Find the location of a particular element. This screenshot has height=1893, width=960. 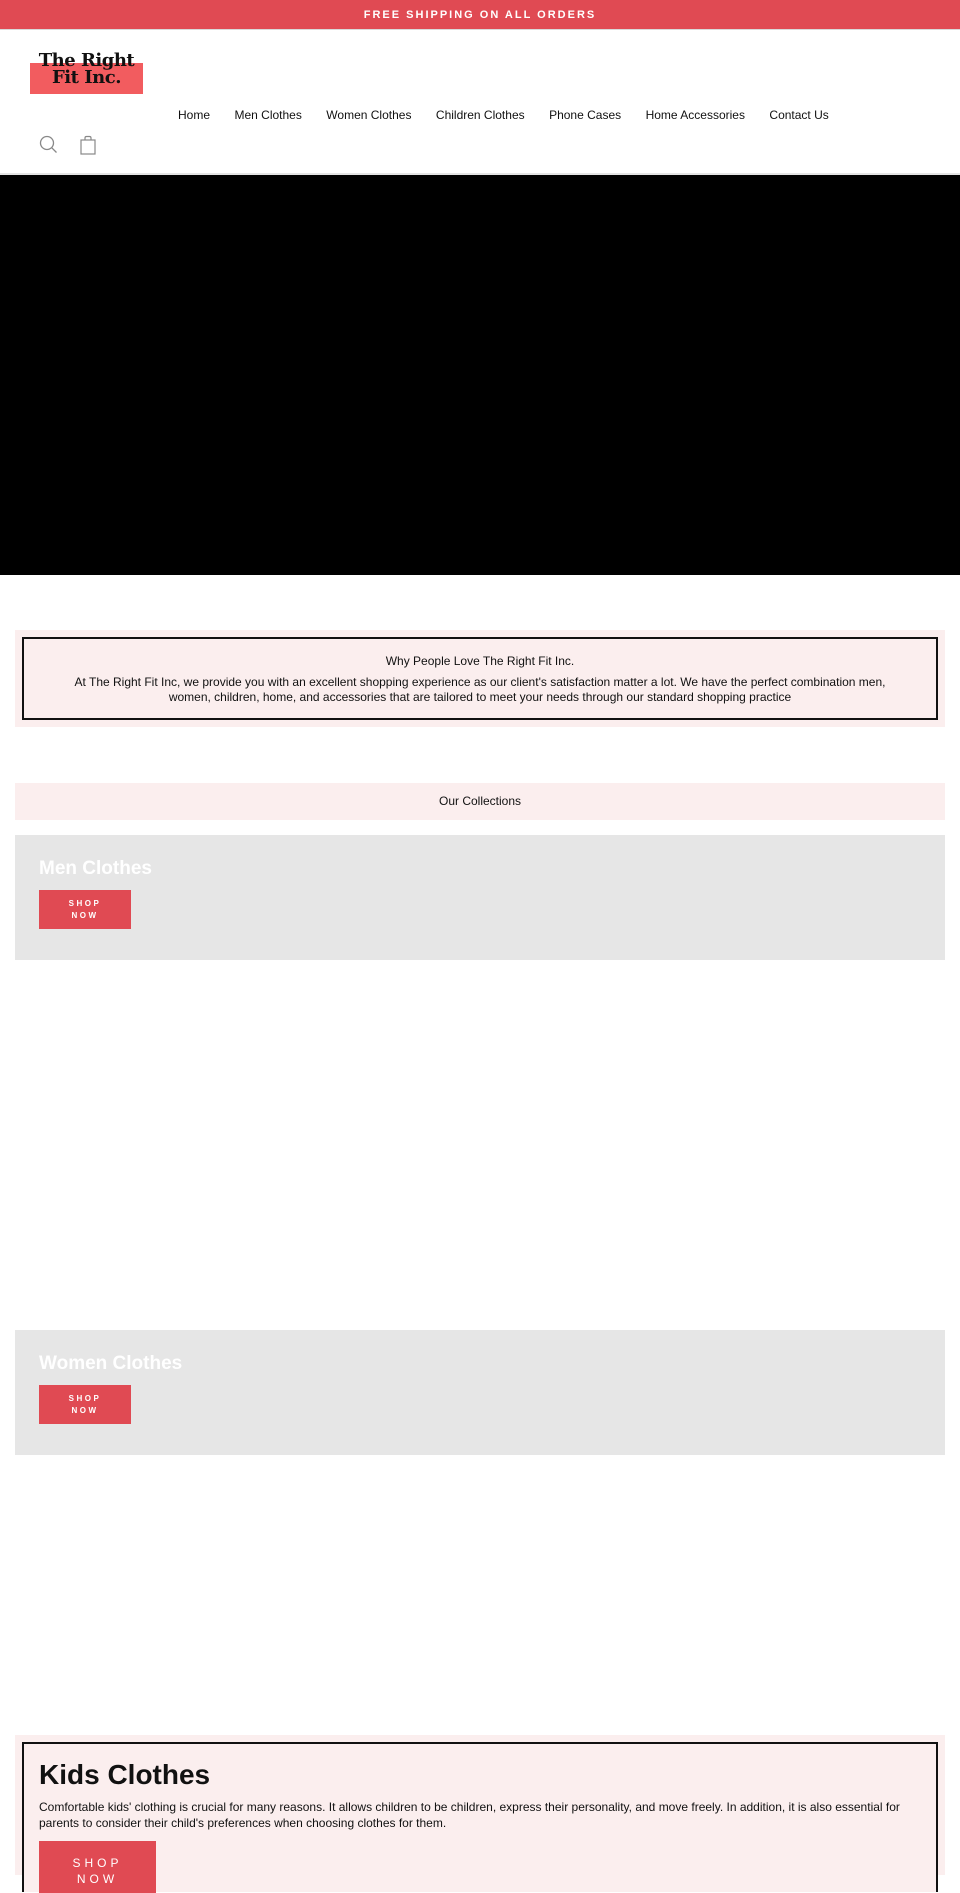

nav-men-clothes: Men Clothes is located at coordinates (267, 115).